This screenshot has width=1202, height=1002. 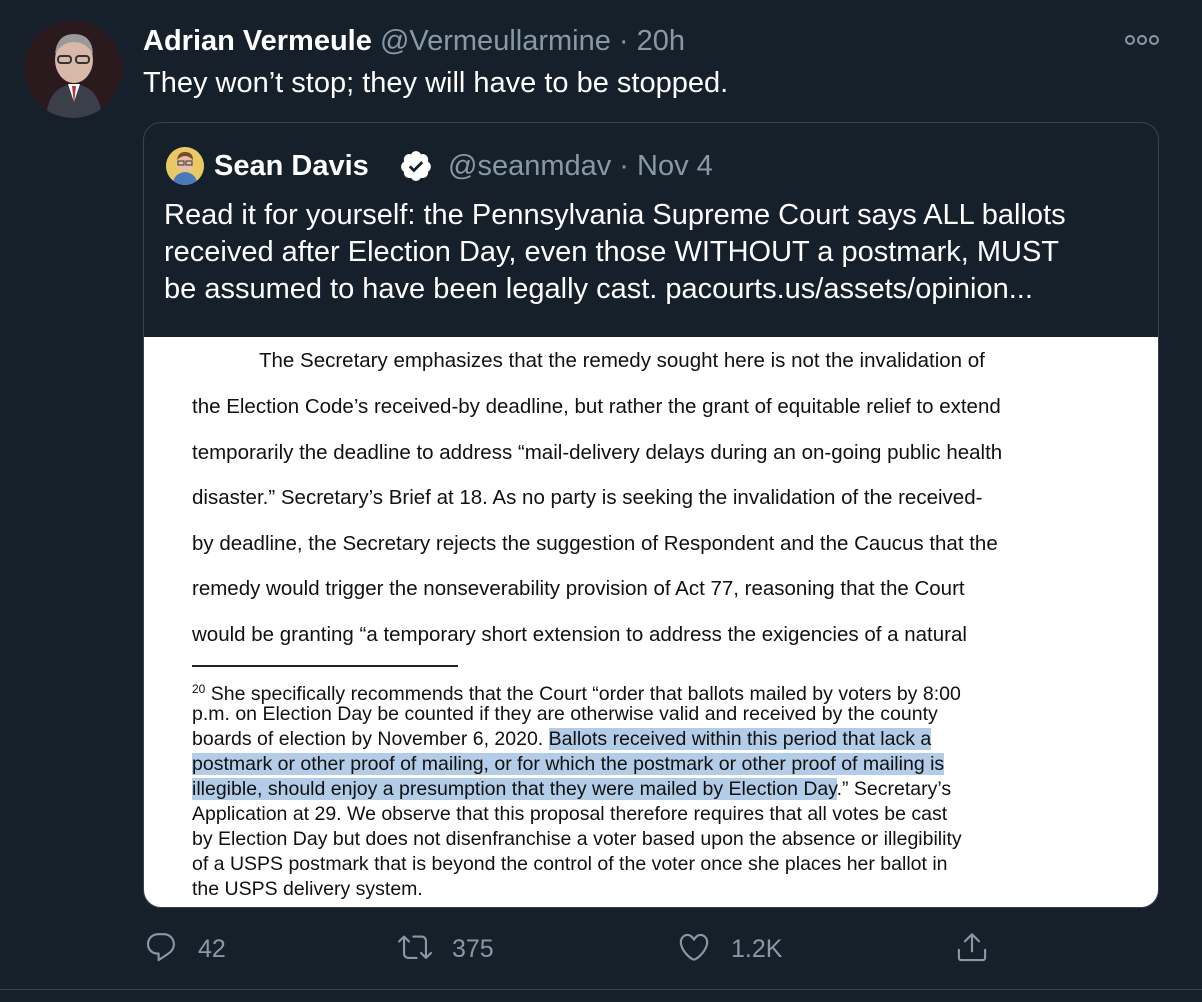 What do you see at coordinates (257, 41) in the screenshot?
I see `author-name: Adrian Vermeule` at bounding box center [257, 41].